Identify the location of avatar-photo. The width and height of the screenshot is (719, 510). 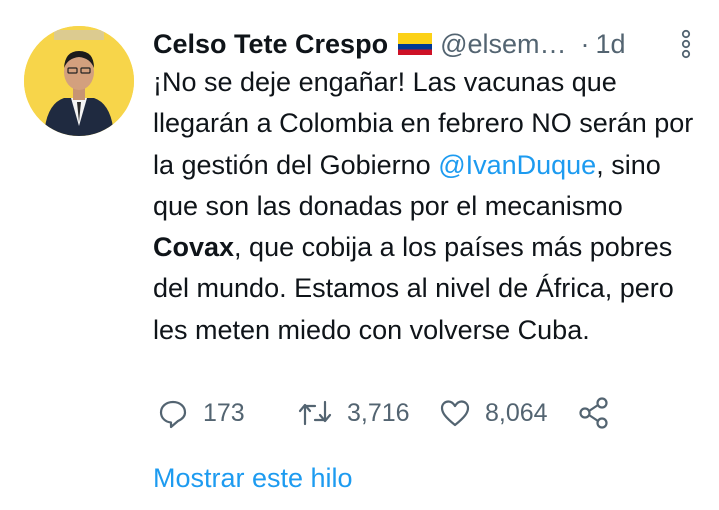
(79, 81).